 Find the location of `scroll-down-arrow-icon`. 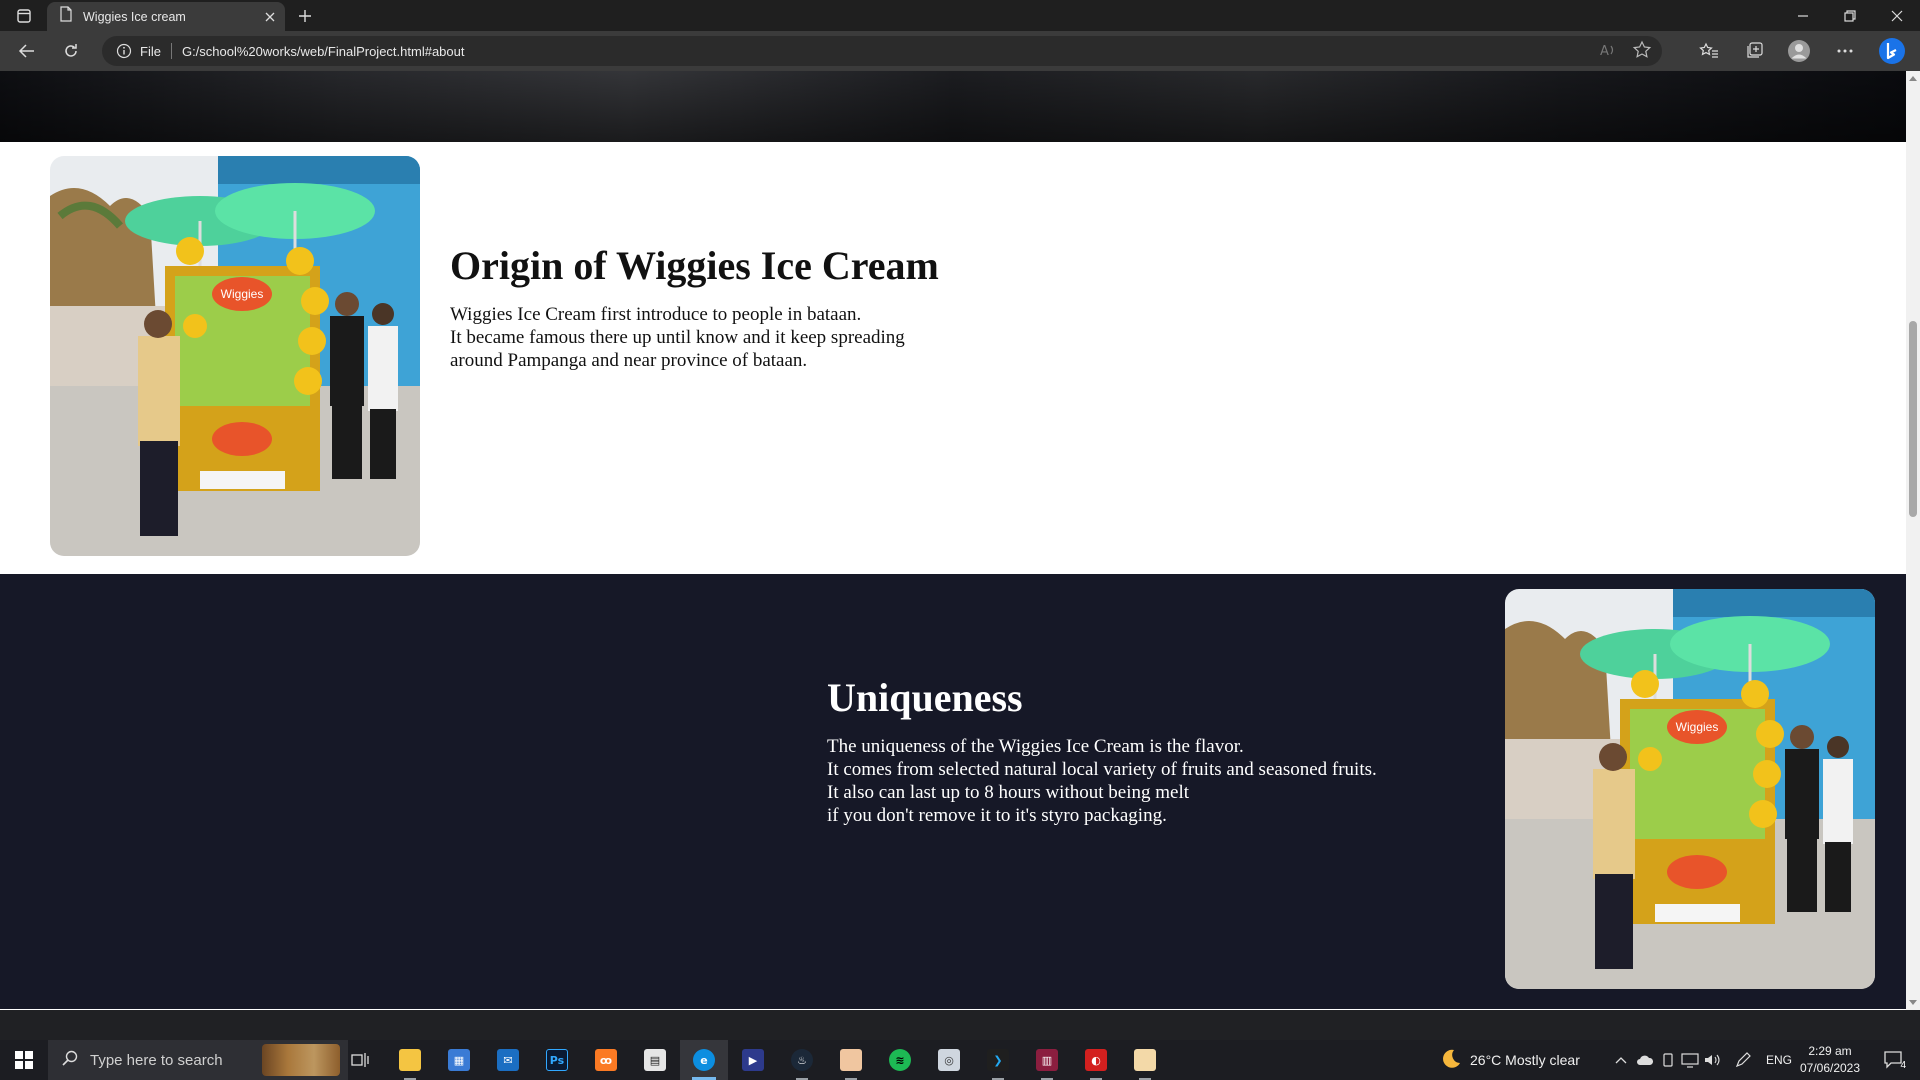

scroll-down-arrow-icon is located at coordinates (1913, 1003).